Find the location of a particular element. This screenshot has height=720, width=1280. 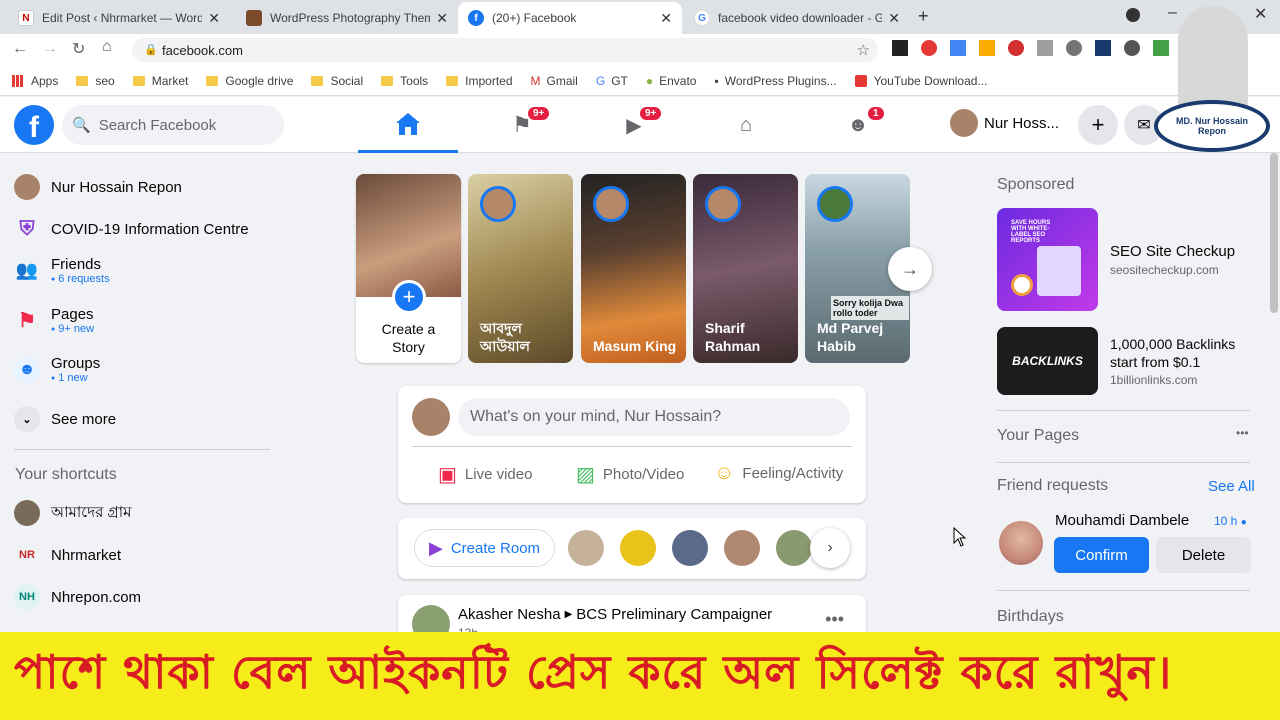

search-icon: 🔍 is located at coordinates (81, 125).